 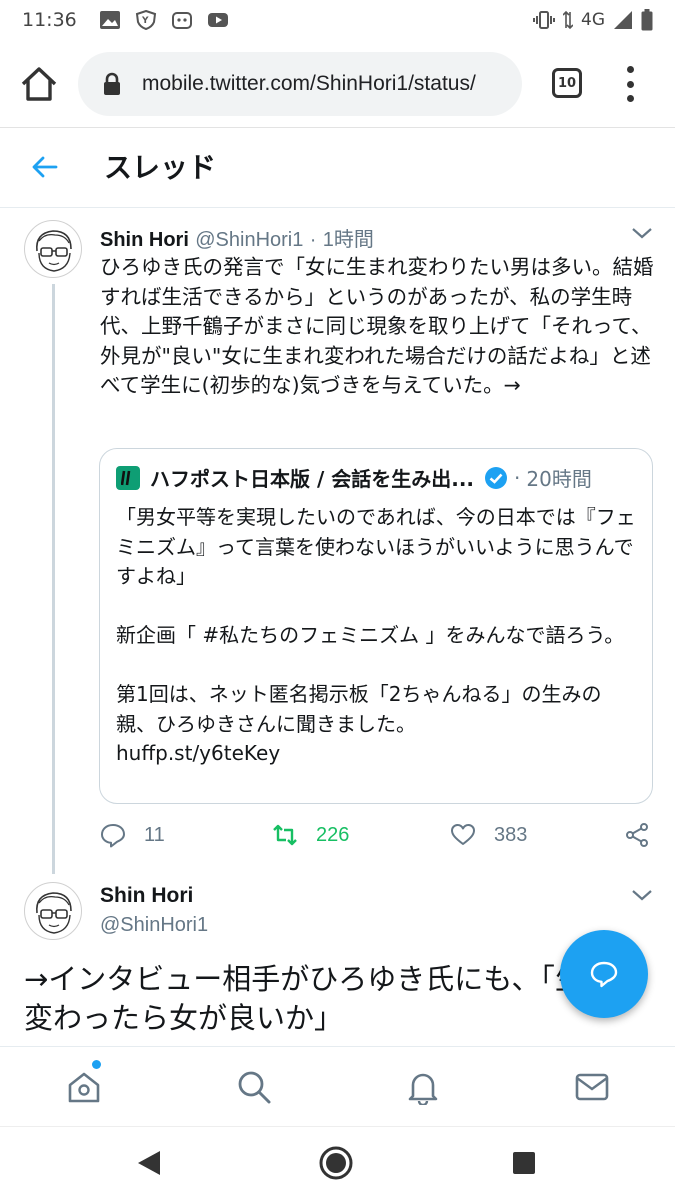 I want to click on status-time: 11:36, so click(x=49, y=20).